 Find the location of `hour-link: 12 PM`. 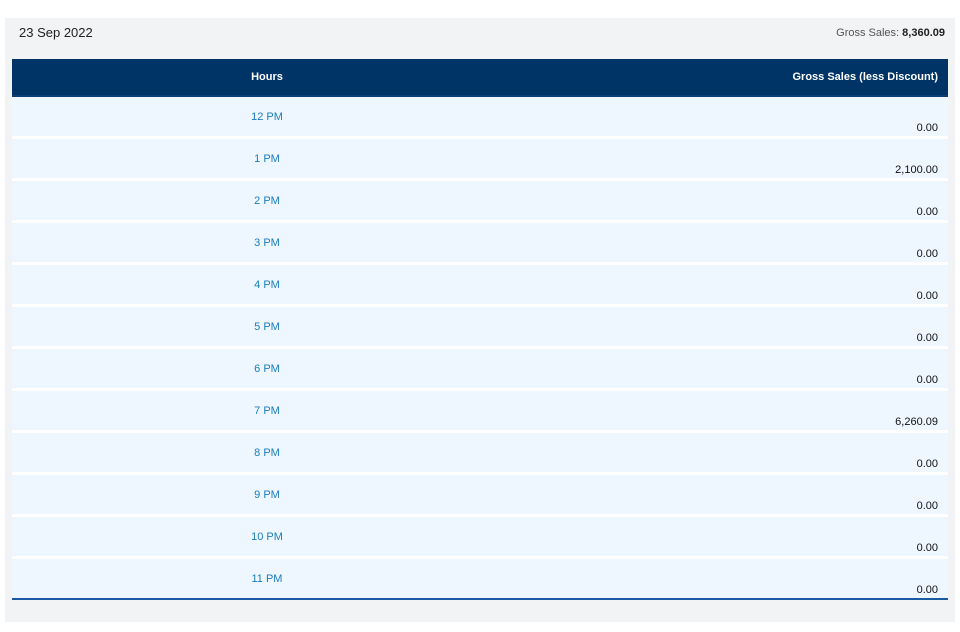

hour-link: 12 PM is located at coordinates (267, 117).